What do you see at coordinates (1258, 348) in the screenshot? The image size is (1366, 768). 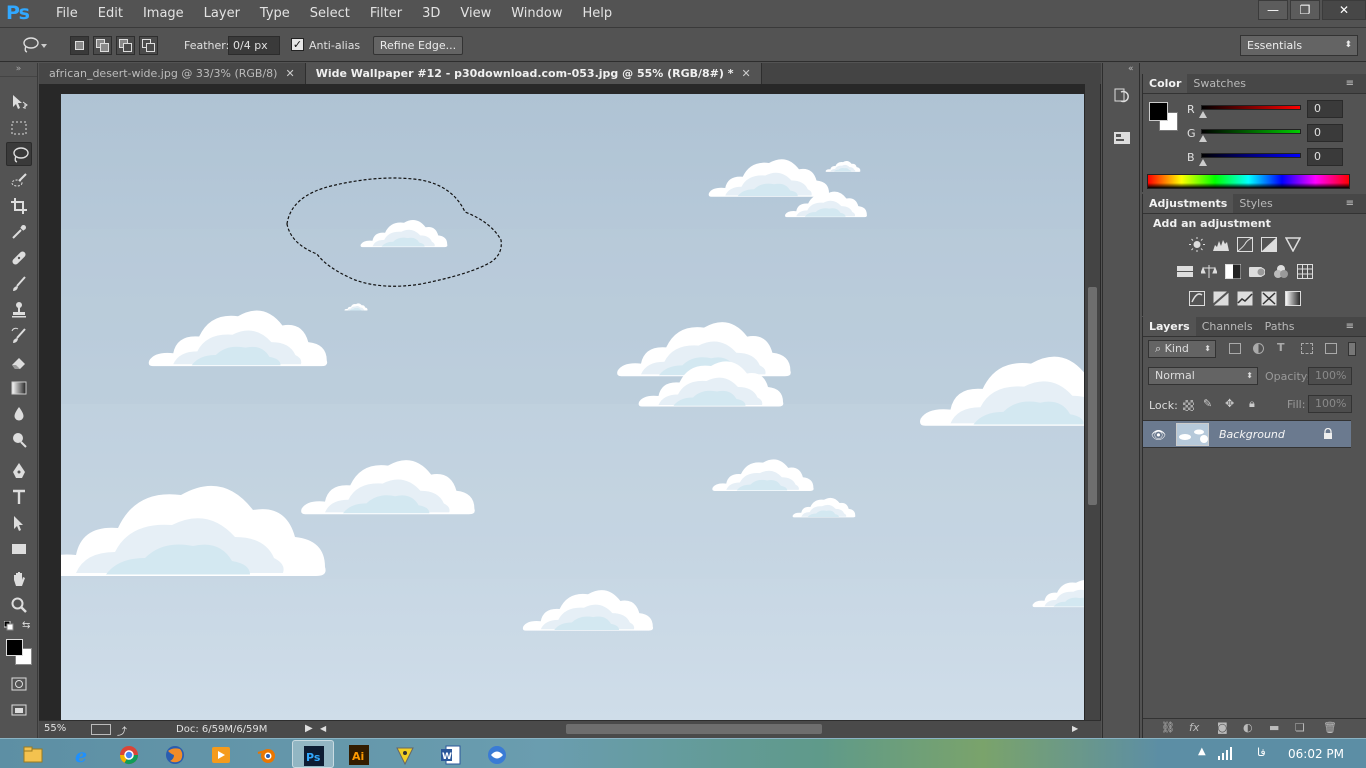 I see `filter-adjustment-icon` at bounding box center [1258, 348].